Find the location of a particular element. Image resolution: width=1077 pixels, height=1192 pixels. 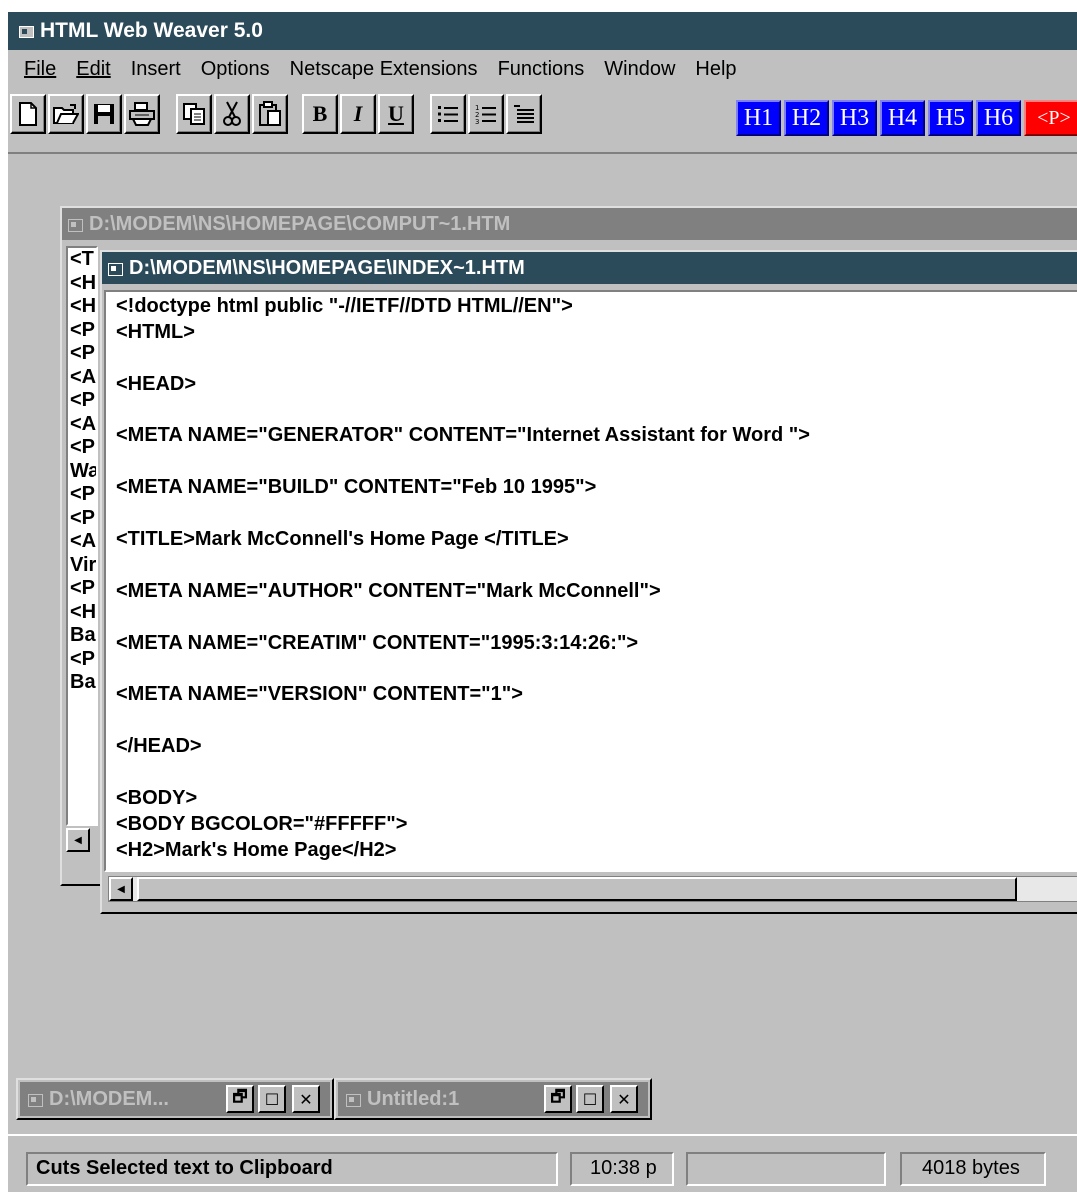

printer-icon is located at coordinates (142, 114).